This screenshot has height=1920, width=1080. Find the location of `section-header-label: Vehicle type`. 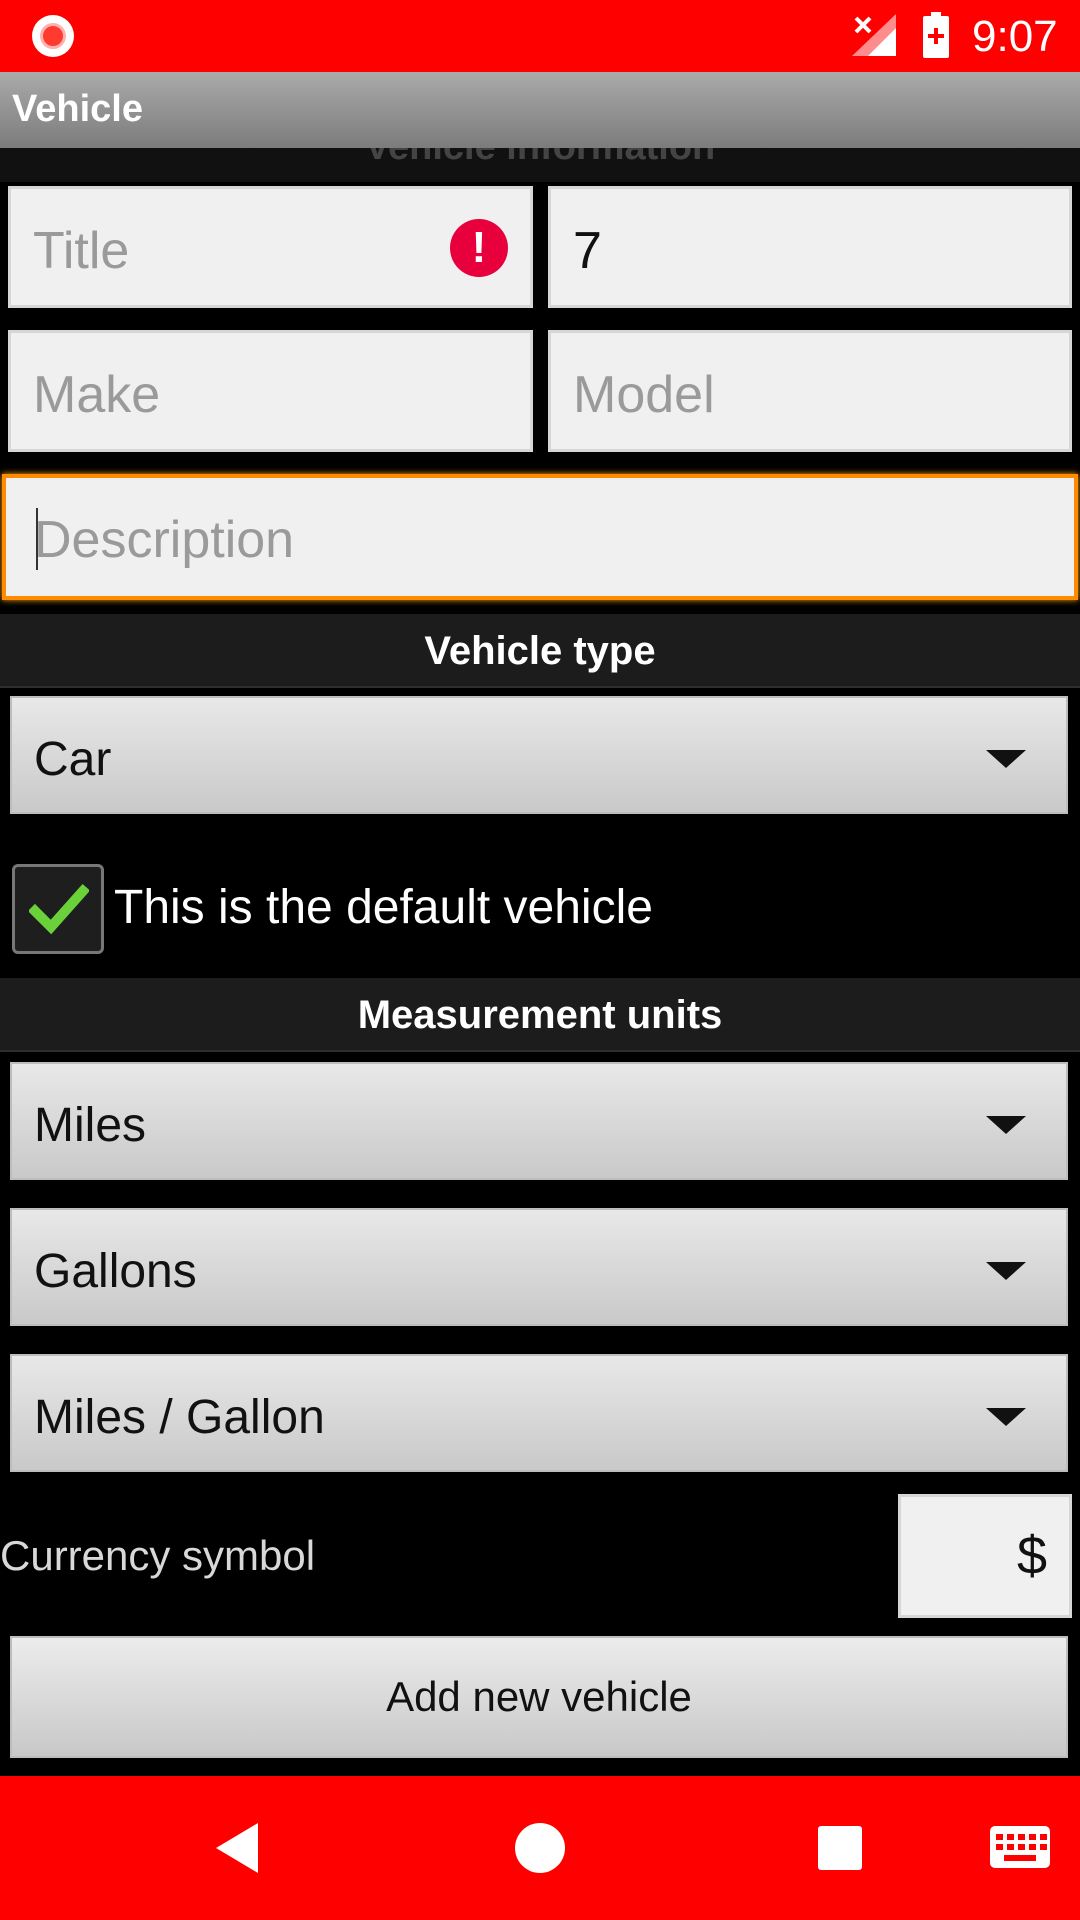

section-header-label: Vehicle type is located at coordinates (540, 651).